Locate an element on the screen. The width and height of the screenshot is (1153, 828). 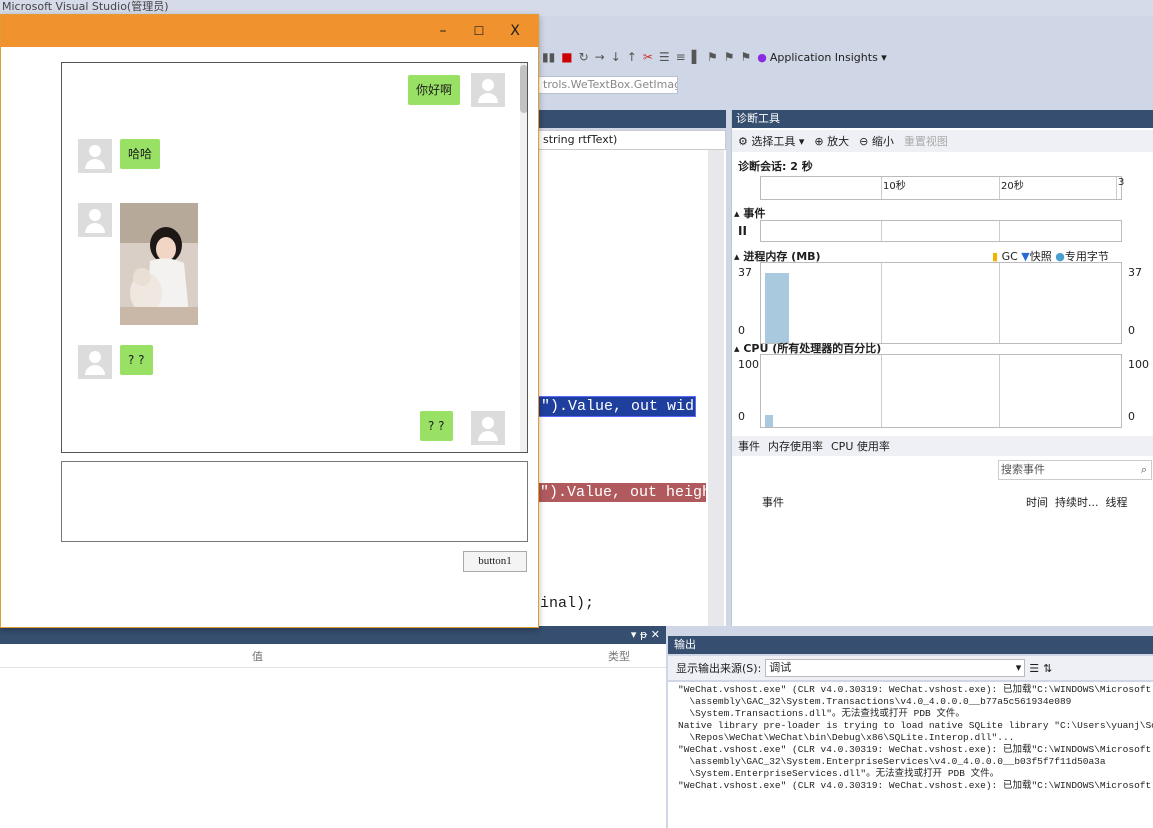
mem-min-right: 0 is located at coordinates (1131, 330).